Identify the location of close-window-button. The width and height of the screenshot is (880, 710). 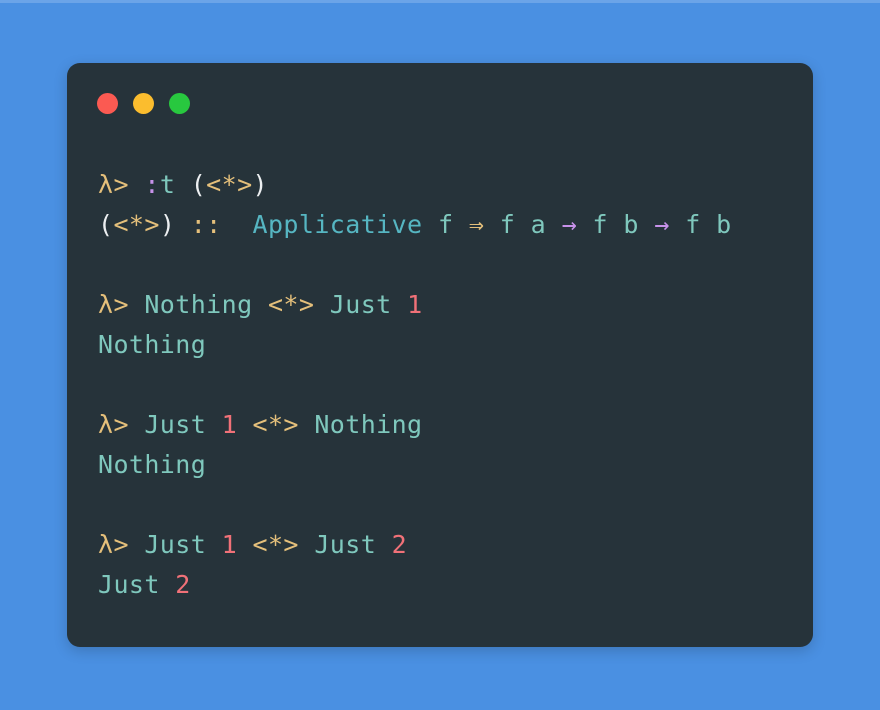
(107, 103).